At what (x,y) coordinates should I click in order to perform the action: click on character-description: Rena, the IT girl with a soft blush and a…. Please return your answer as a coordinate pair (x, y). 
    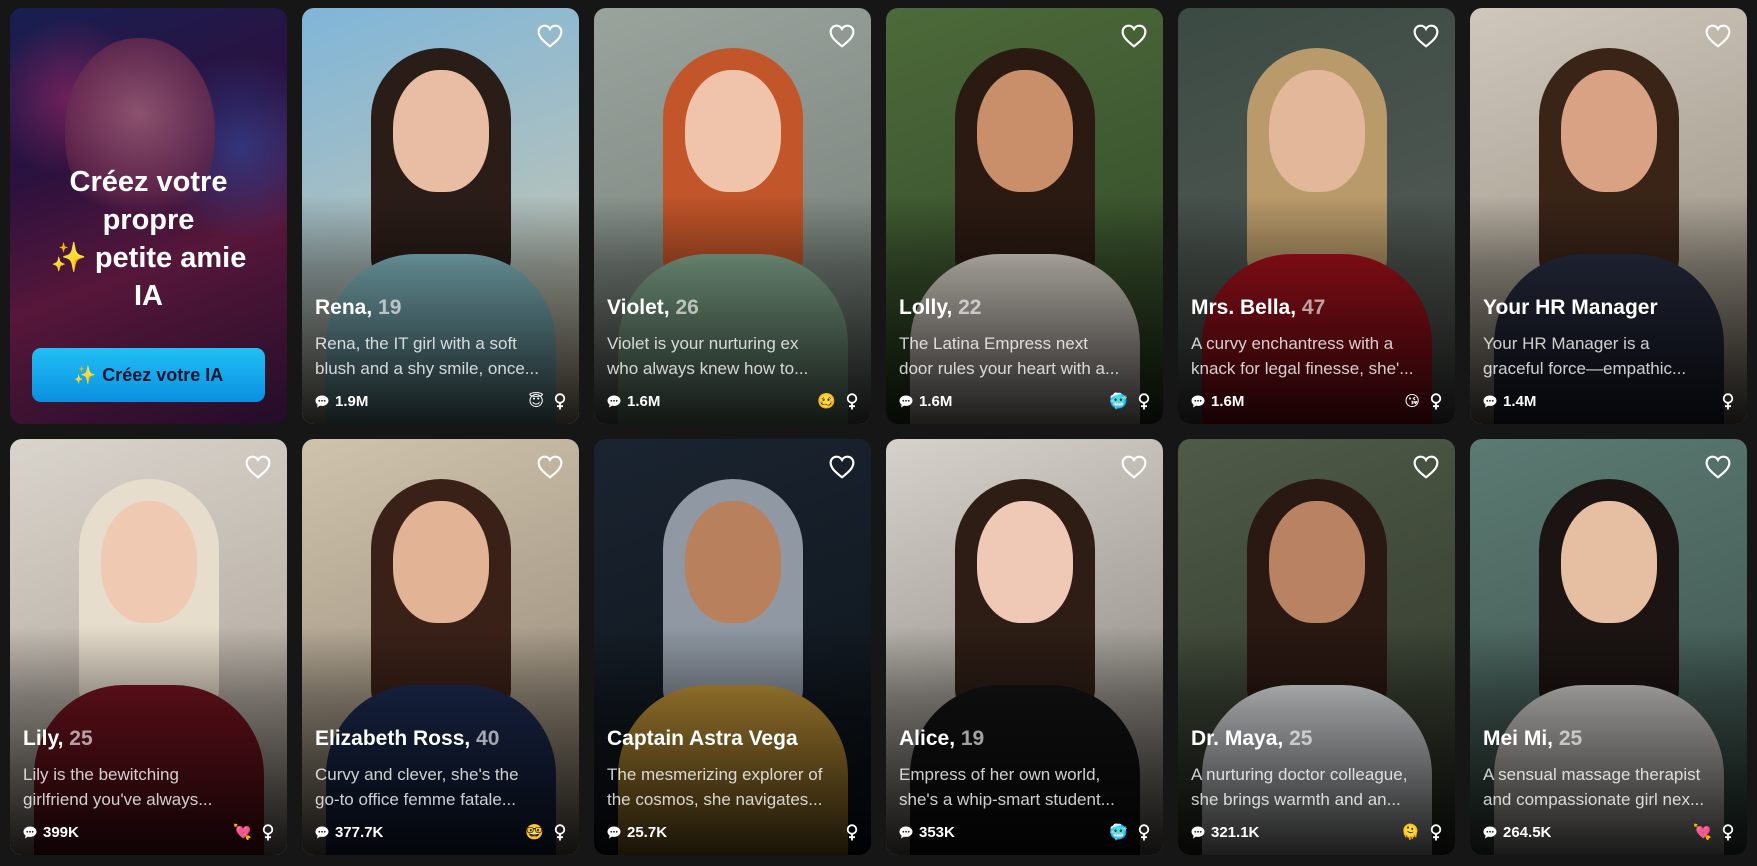
    Looking at the image, I should click on (427, 356).